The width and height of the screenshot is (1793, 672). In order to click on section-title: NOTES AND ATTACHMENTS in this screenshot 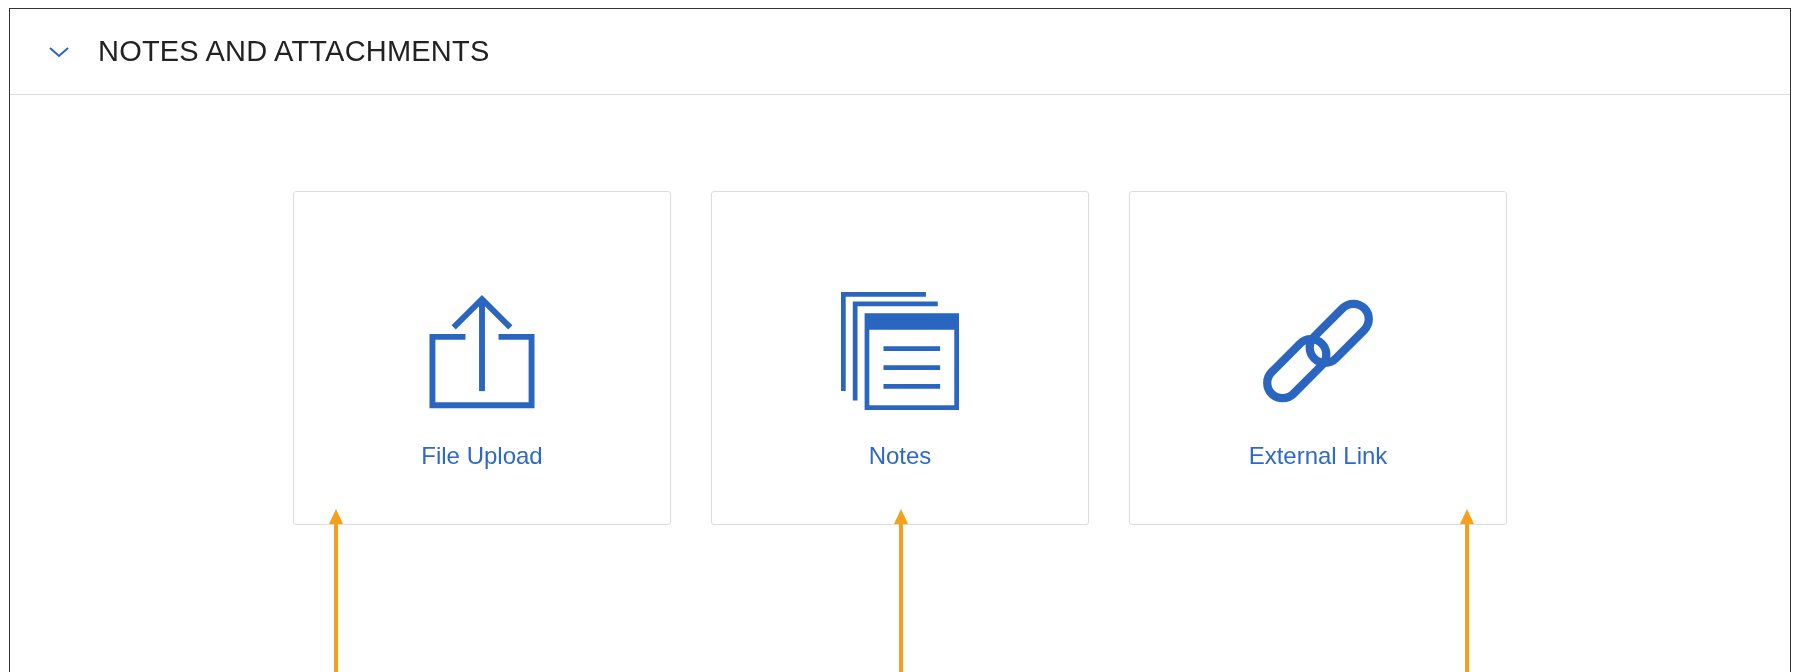, I will do `click(294, 51)`.